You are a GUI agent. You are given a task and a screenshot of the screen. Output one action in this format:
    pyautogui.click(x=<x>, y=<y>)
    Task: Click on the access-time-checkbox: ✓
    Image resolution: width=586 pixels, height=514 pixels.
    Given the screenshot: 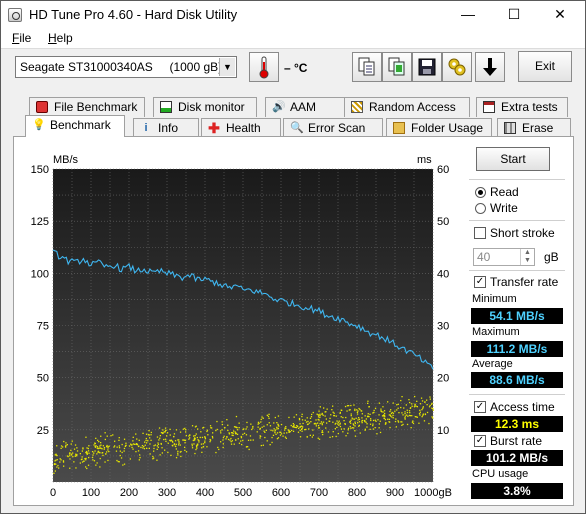 What is the action you would take?
    pyautogui.click(x=480, y=407)
    